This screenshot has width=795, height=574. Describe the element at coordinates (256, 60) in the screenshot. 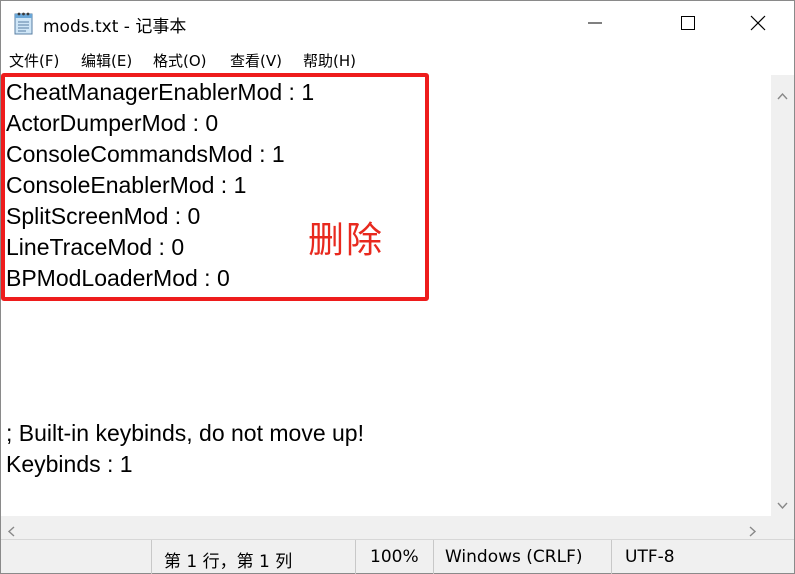

I see `menu-view: 查看(V)` at that location.